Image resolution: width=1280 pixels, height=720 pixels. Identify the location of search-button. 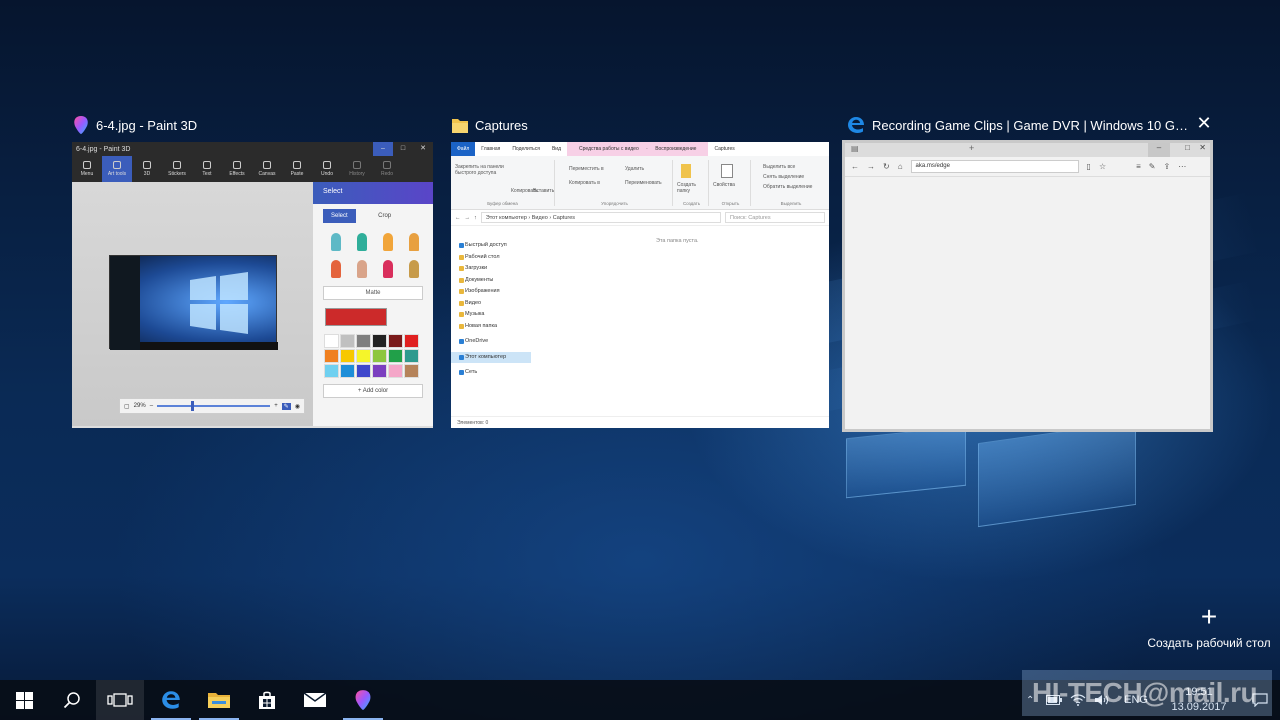
(72, 700).